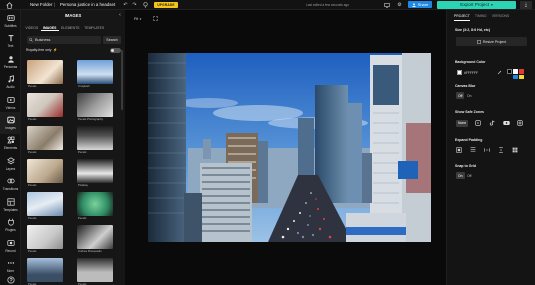  I want to click on snap-on: On, so click(460, 175).